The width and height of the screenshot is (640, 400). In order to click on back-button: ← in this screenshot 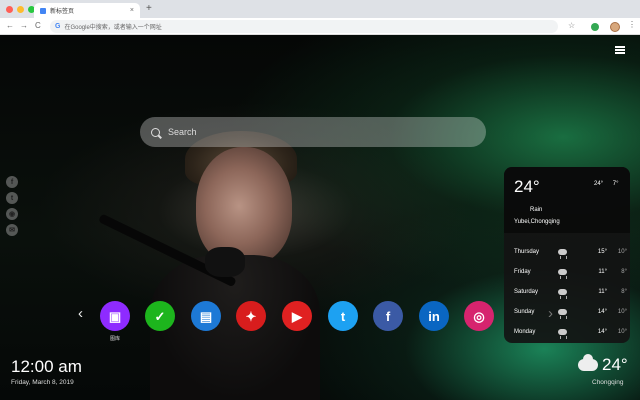, I will do `click(10, 25)`.